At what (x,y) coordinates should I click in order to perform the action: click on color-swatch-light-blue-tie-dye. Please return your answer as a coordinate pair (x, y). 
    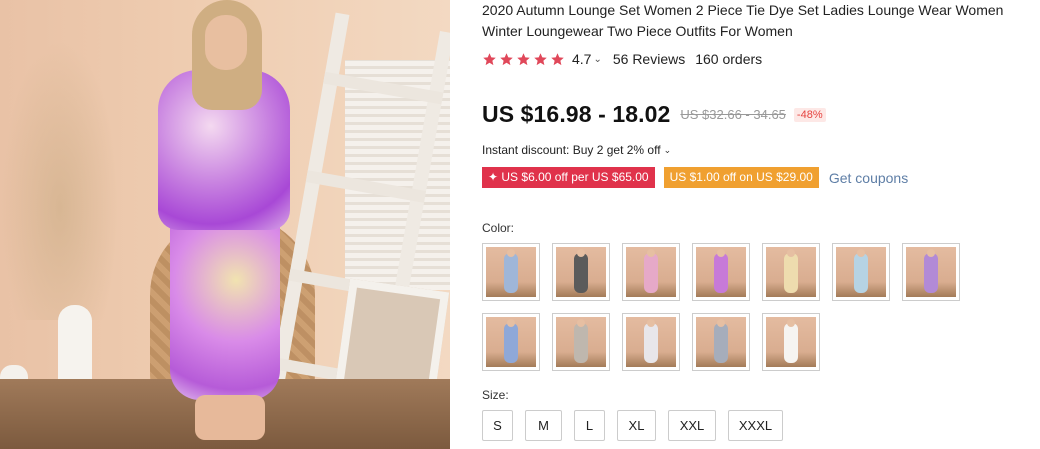
    Looking at the image, I should click on (861, 272).